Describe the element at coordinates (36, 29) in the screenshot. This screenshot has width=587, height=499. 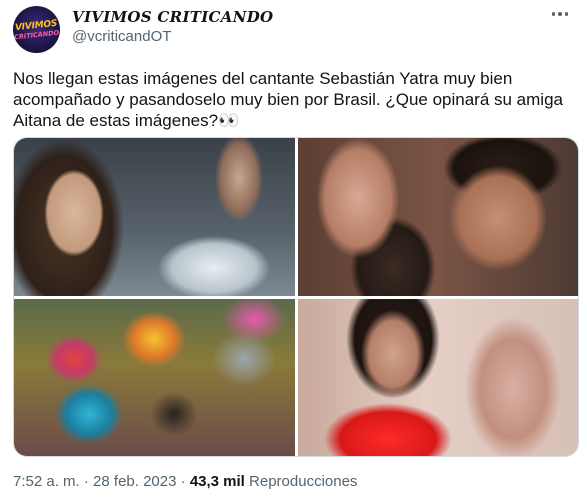
I see `avatar: VIVIMOS CRITICANDO` at that location.